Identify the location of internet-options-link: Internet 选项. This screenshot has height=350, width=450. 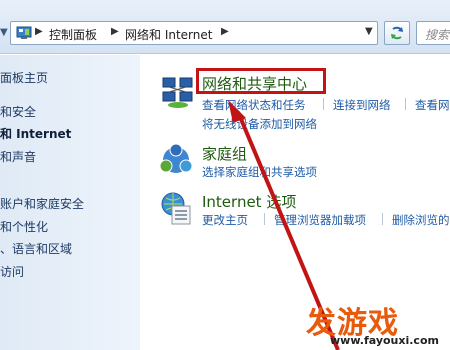
(249, 201).